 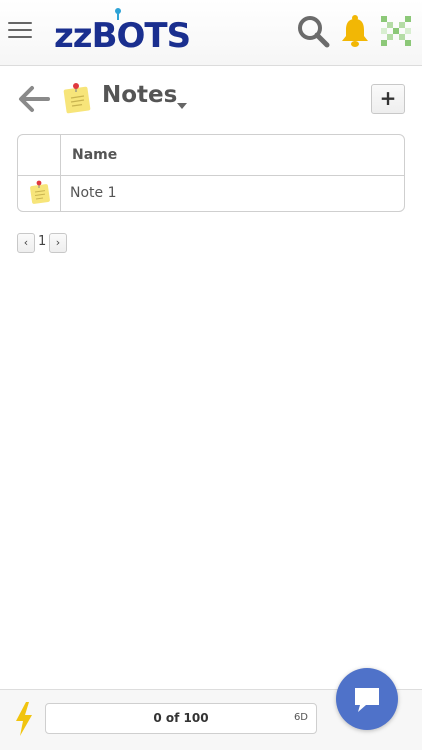 What do you see at coordinates (211, 193) in the screenshot?
I see `table-row: Note 1` at bounding box center [211, 193].